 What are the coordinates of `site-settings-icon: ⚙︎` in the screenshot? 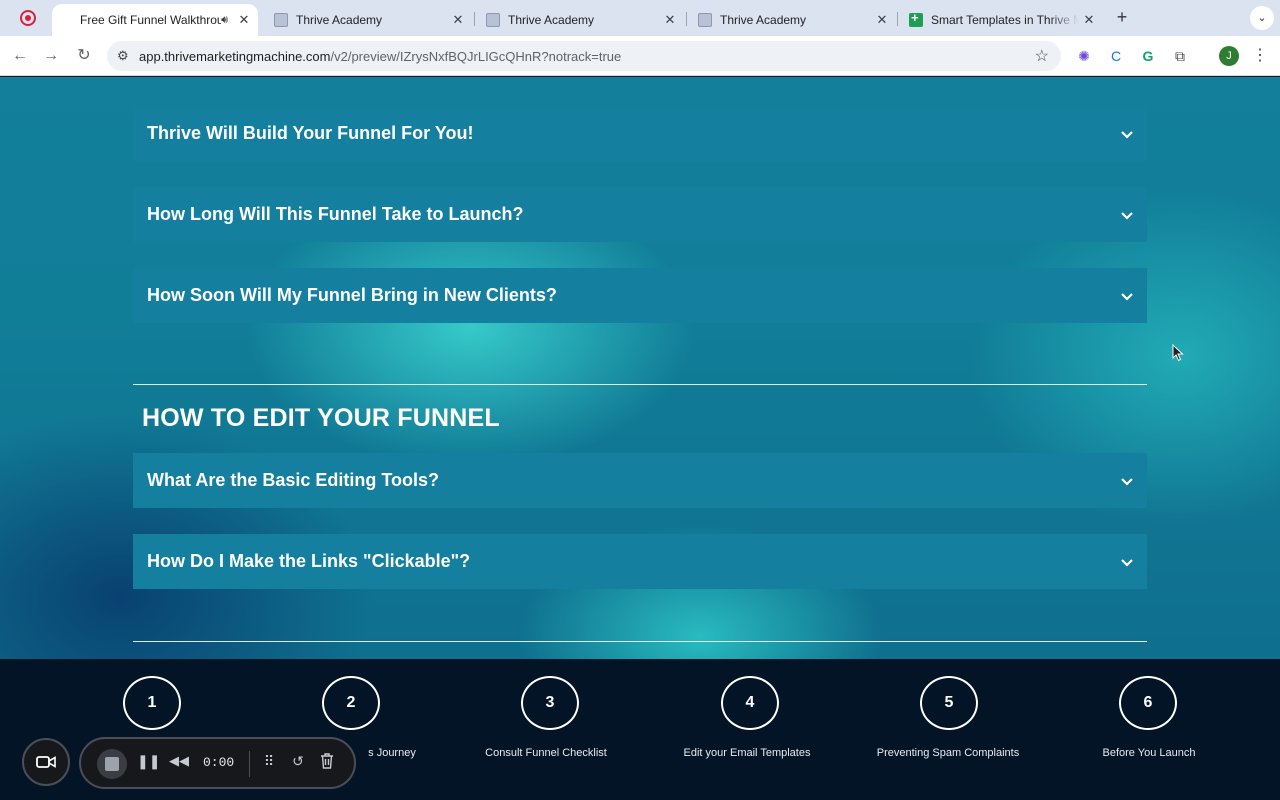 It's located at (123, 56).